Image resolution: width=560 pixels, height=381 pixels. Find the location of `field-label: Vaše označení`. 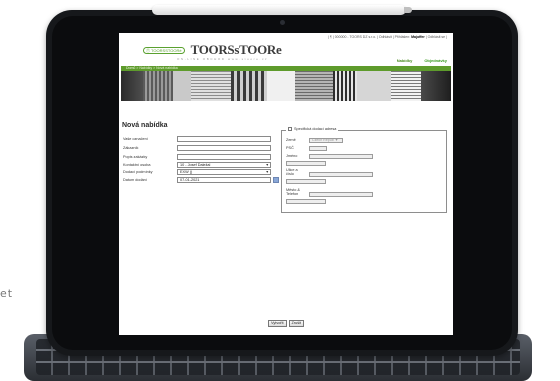

field-label: Vaše označení is located at coordinates (135, 139).